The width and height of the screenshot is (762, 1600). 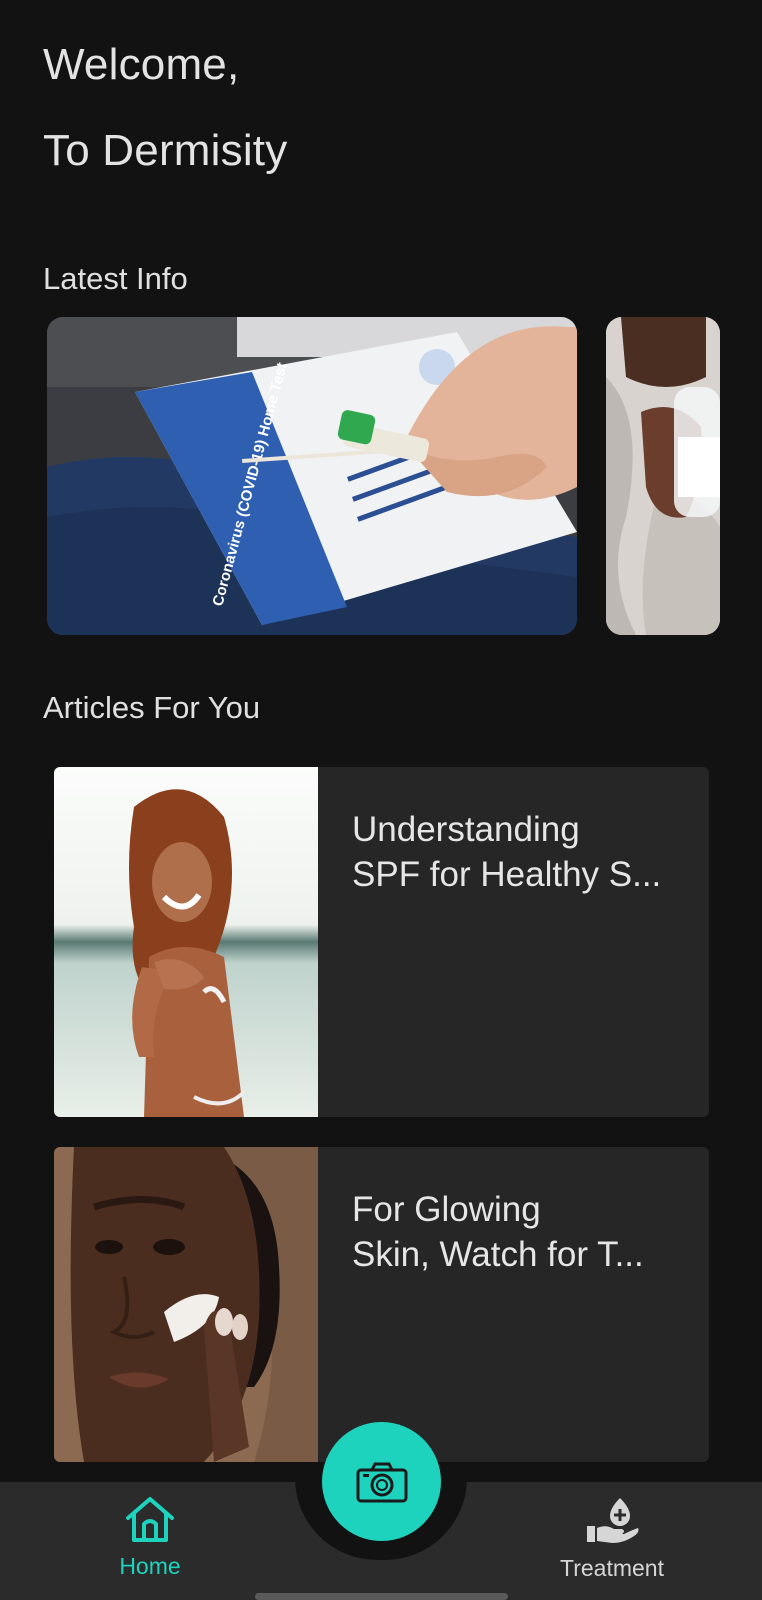 I want to click on covid-test-photo: Coronavirus (COVID-19) Home Test, so click(x=312, y=476).